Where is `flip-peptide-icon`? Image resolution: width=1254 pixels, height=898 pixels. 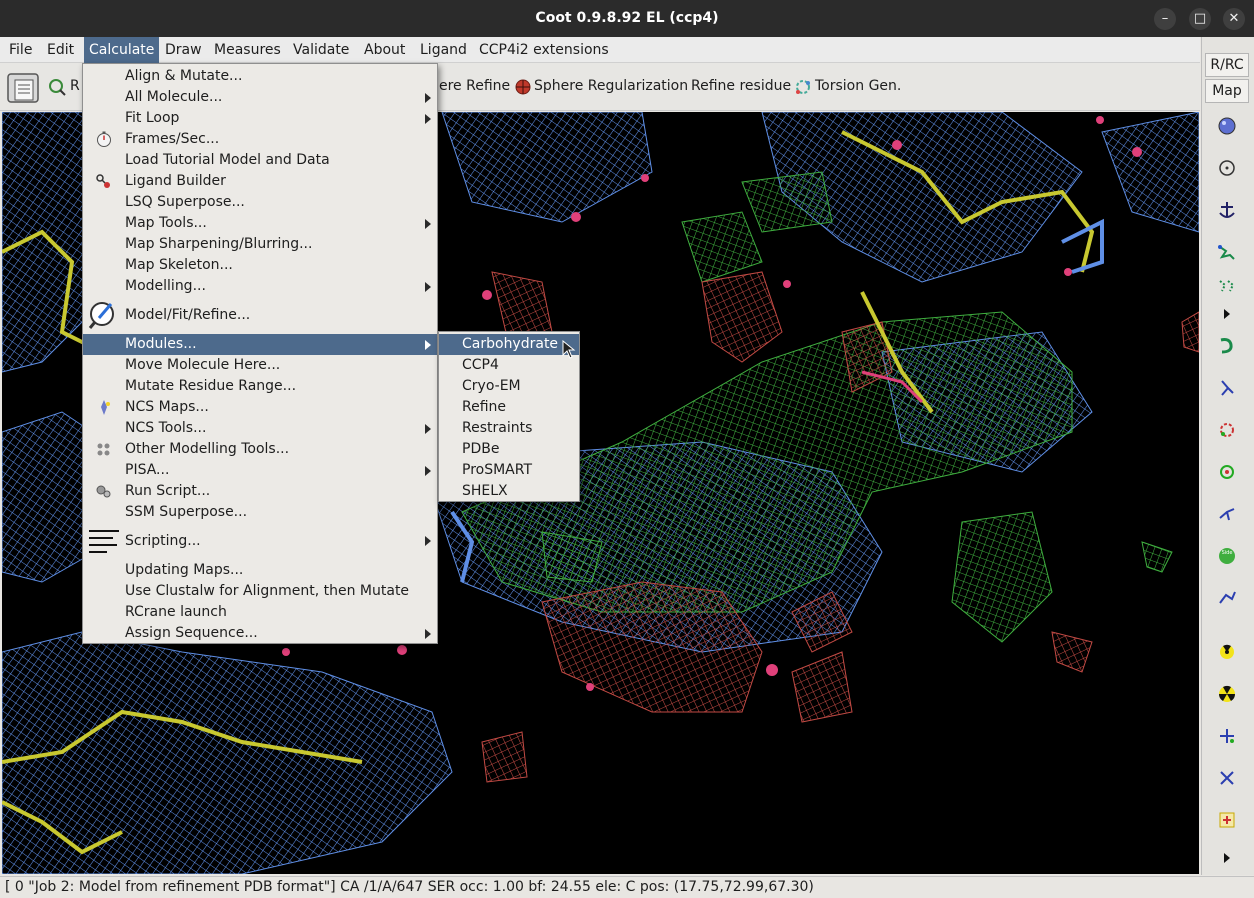 flip-peptide-icon is located at coordinates (1227, 388).